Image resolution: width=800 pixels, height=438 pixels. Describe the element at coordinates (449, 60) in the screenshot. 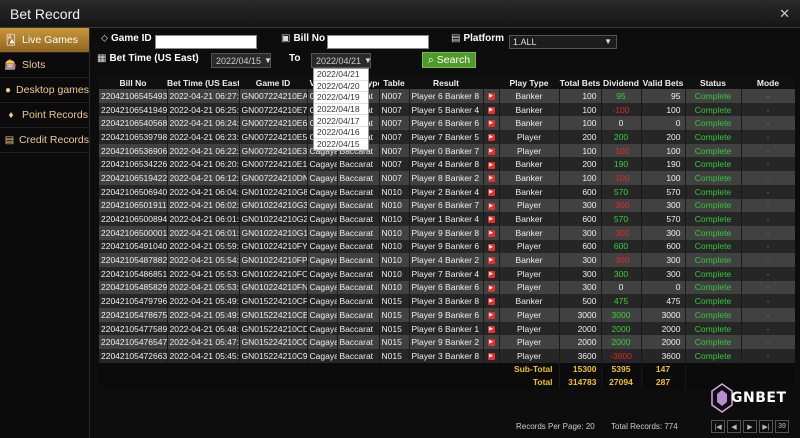

I see `search-button: ⌕ Search` at that location.